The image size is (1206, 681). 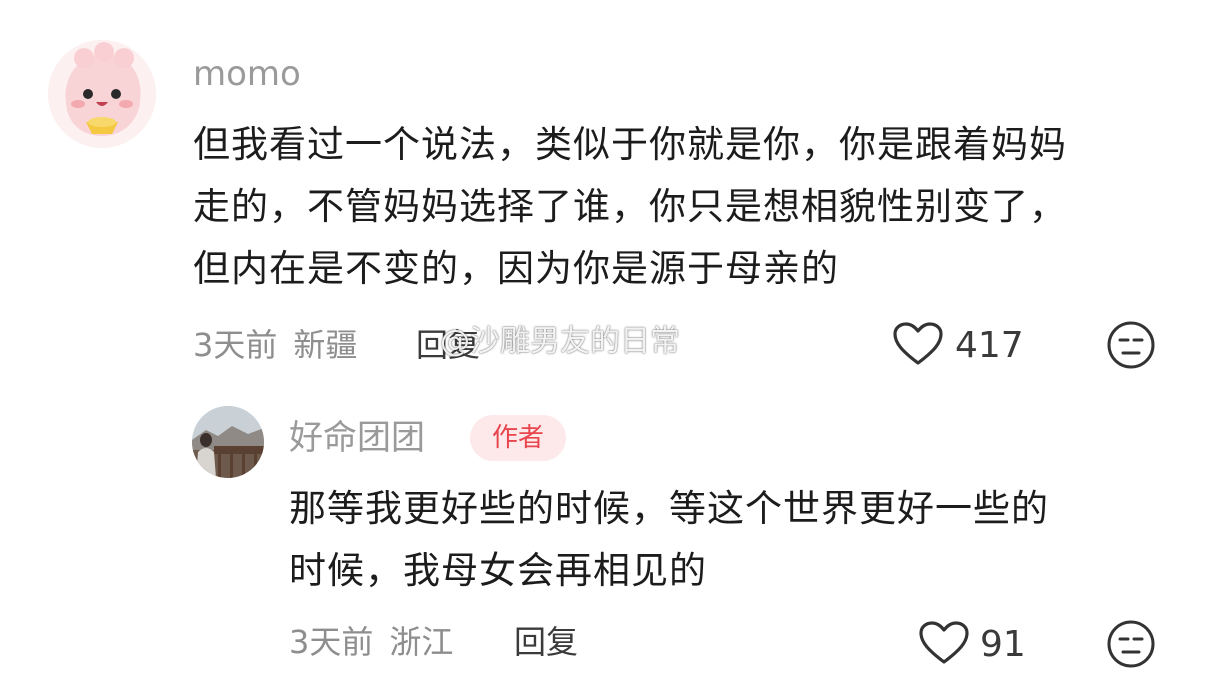 I want to click on reply-location: 浙江, so click(x=421, y=642).